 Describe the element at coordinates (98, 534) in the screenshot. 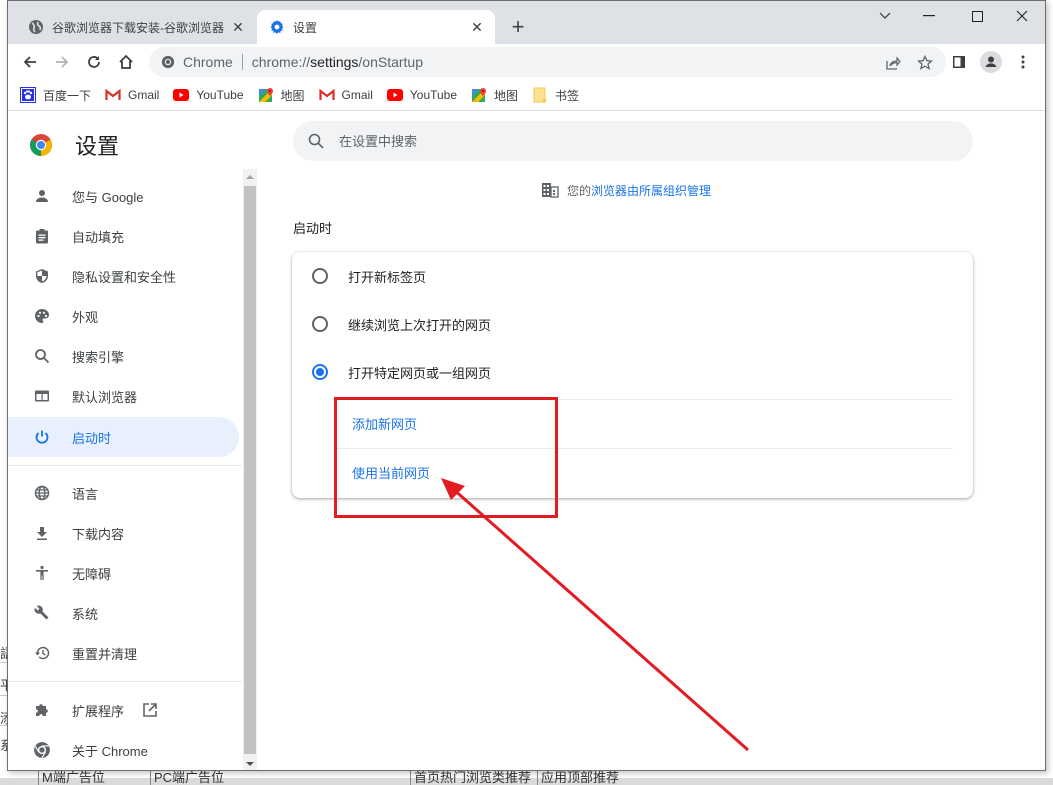

I see `sidebar-item-label: 下载内容` at that location.